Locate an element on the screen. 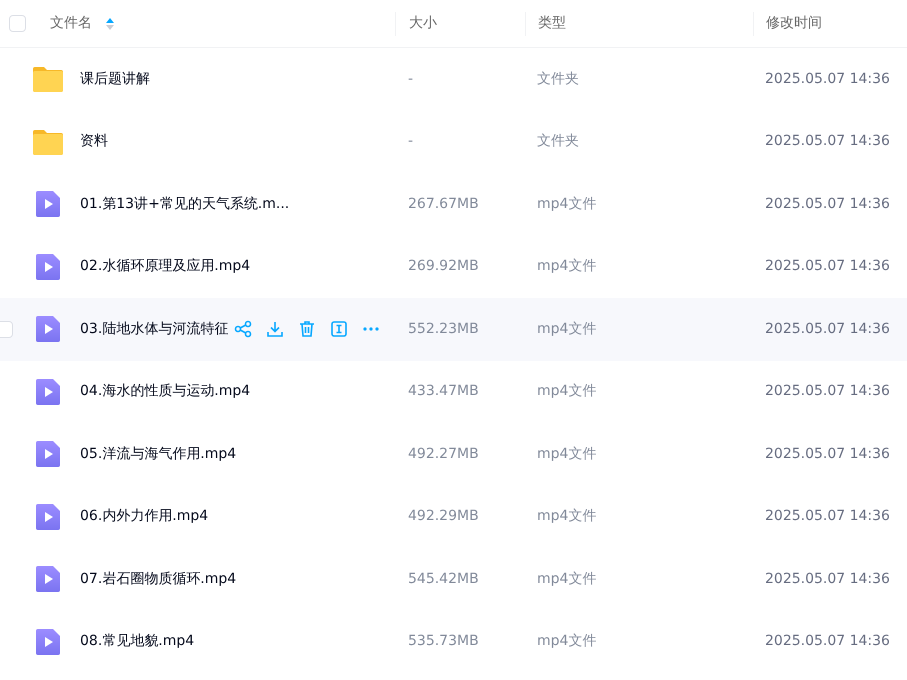 Image resolution: width=907 pixels, height=680 pixels. file-name: 课后题讲解 is located at coordinates (115, 79).